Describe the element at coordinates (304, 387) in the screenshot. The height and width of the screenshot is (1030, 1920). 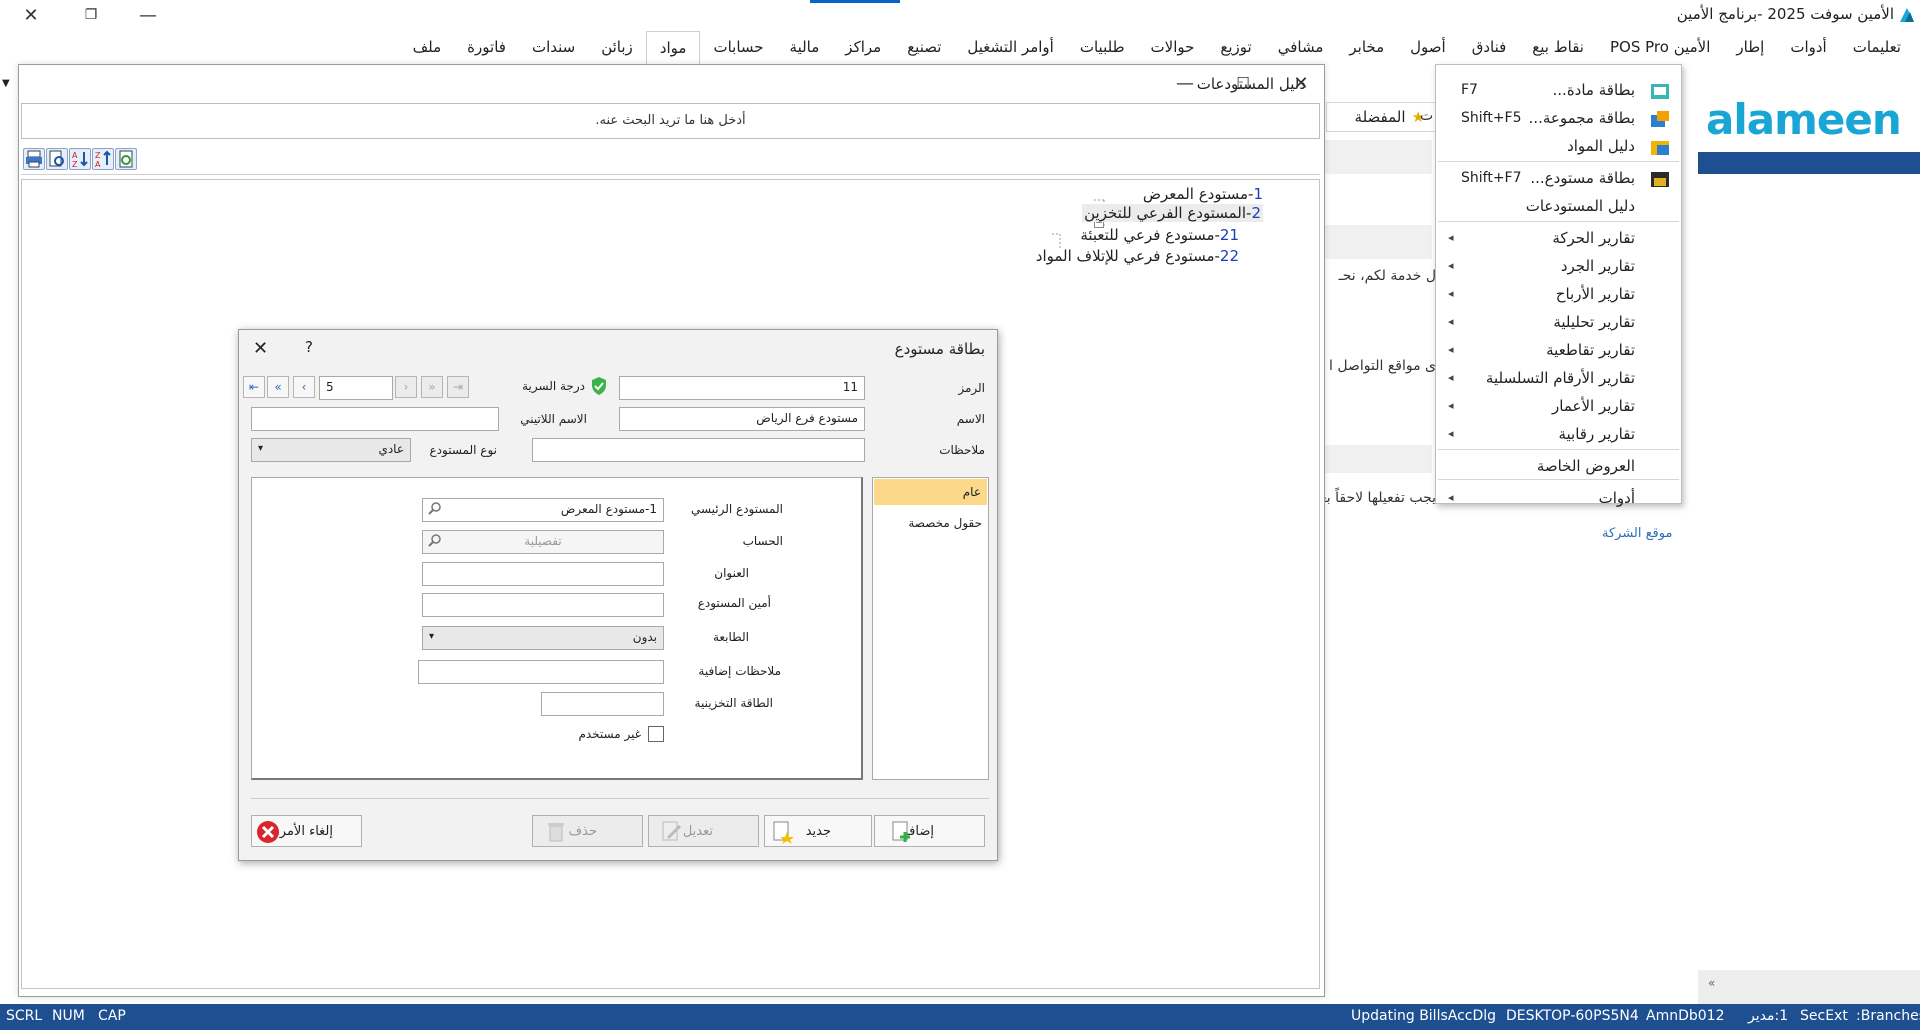
I see `nav-prev-button: ‹` at that location.